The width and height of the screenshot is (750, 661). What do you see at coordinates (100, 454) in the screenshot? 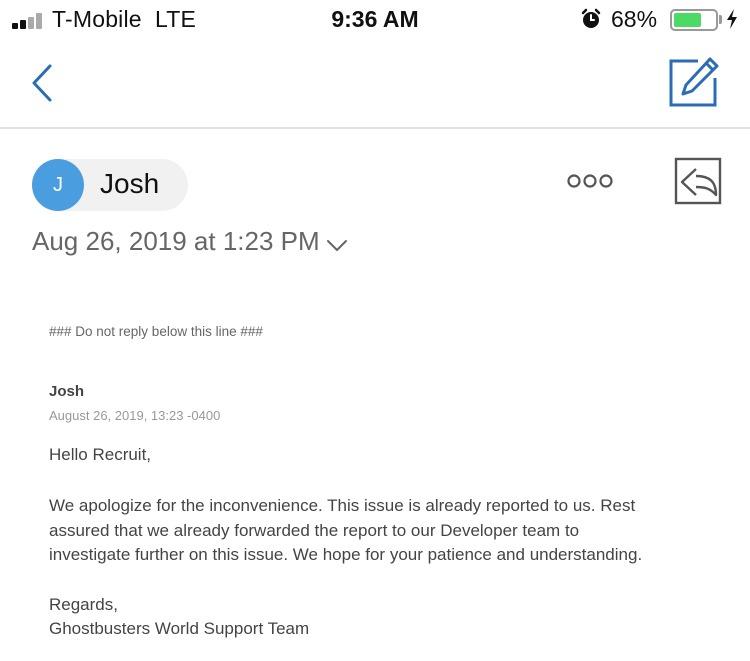
I see `greeting: Hello Recruit,` at bounding box center [100, 454].